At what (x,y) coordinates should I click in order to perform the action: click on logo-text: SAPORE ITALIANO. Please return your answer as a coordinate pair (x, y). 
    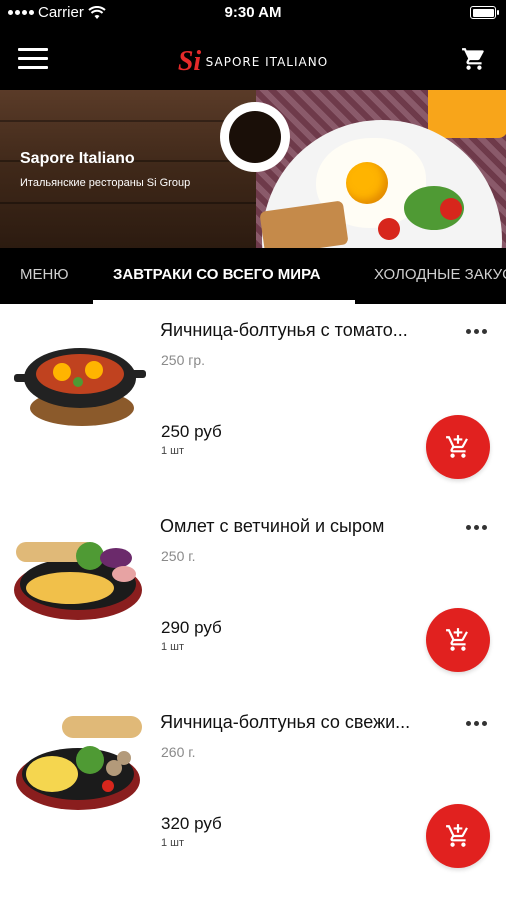
    Looking at the image, I should click on (267, 62).